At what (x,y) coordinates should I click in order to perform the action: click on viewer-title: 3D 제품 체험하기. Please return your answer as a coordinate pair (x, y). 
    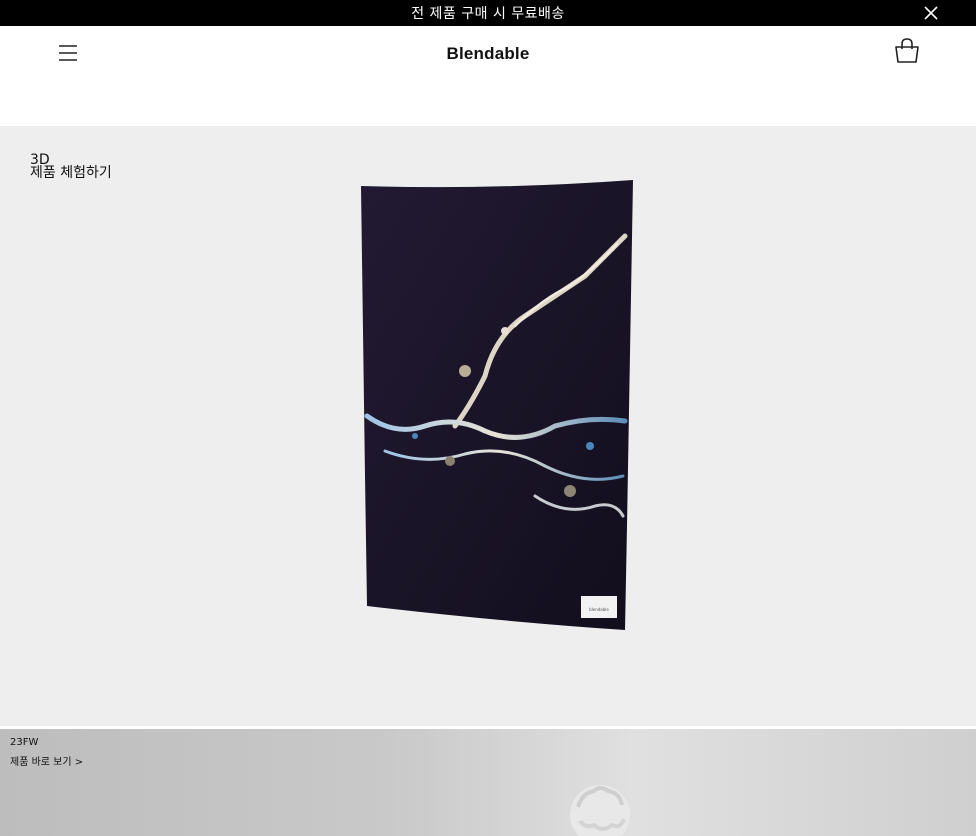
    Looking at the image, I should click on (71, 167).